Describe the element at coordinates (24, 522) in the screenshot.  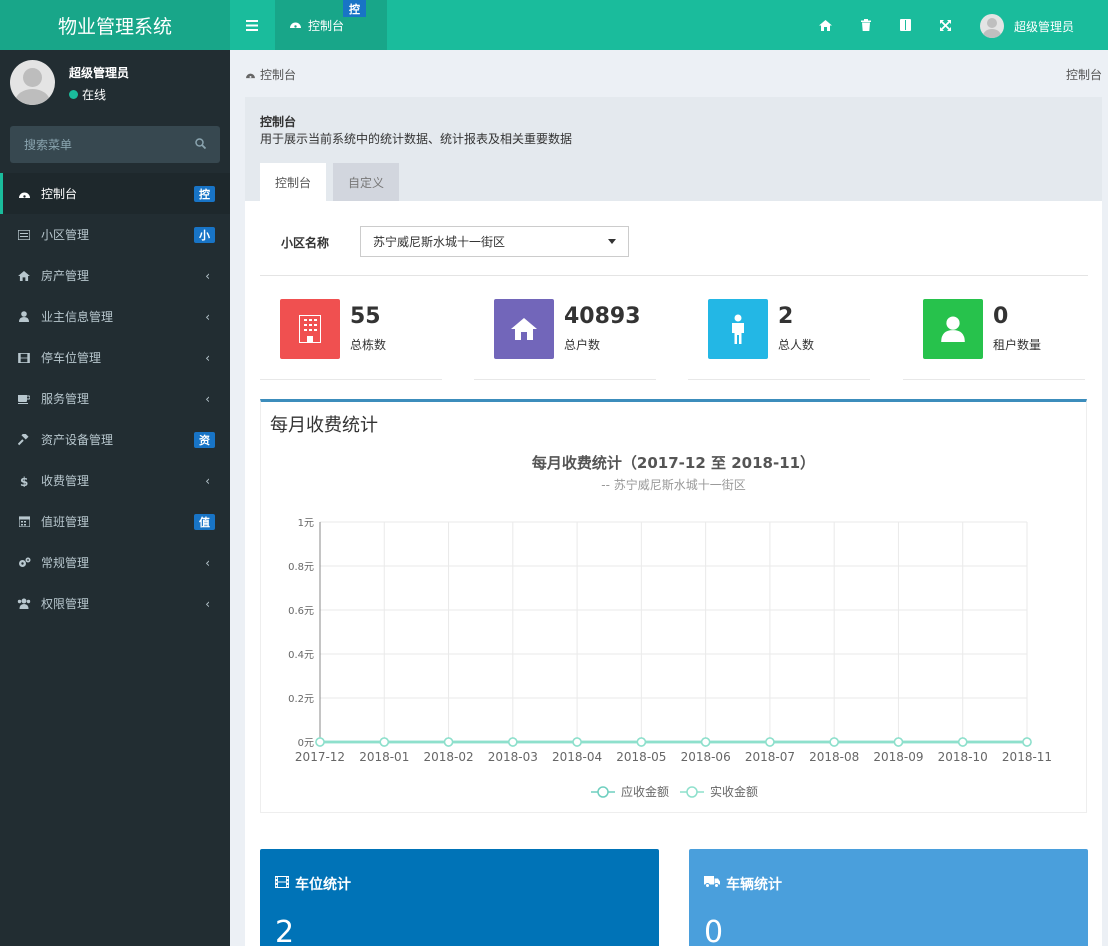
I see `calendar-icon` at that location.